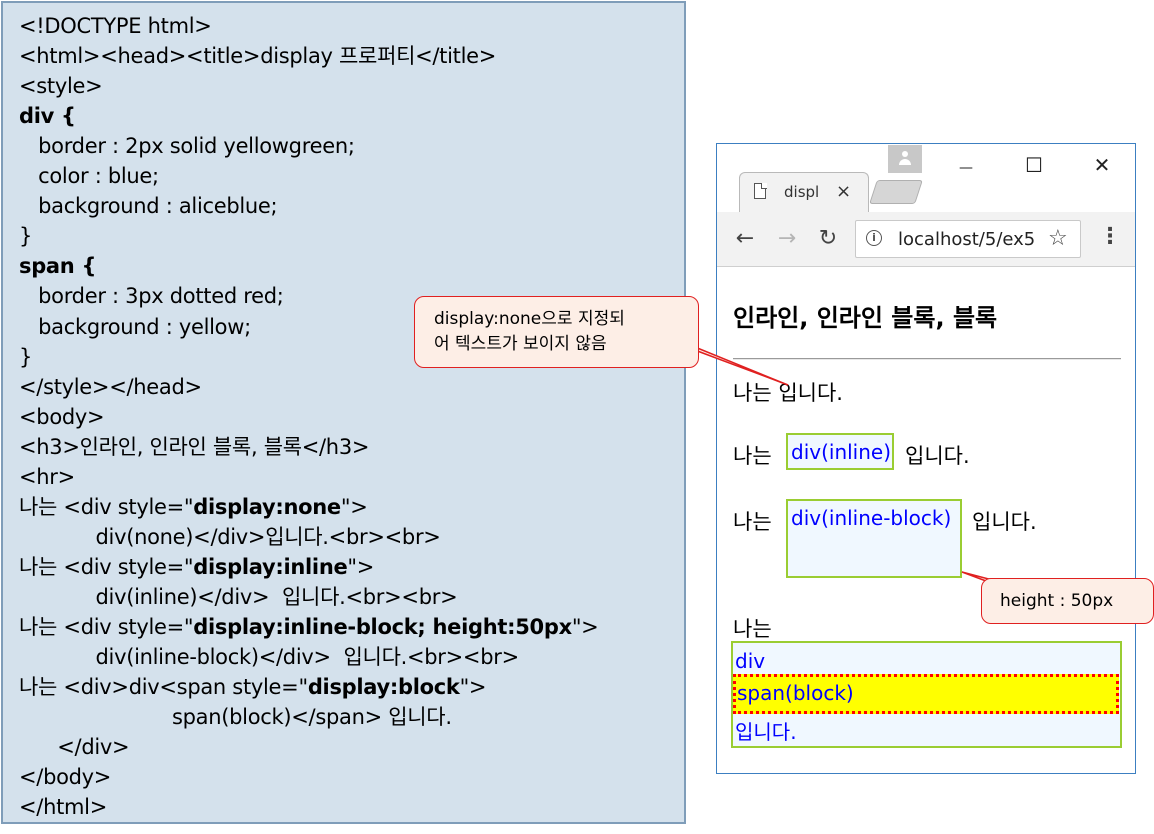  I want to click on callout-line-1: display:none으로 지정되, so click(529, 319).